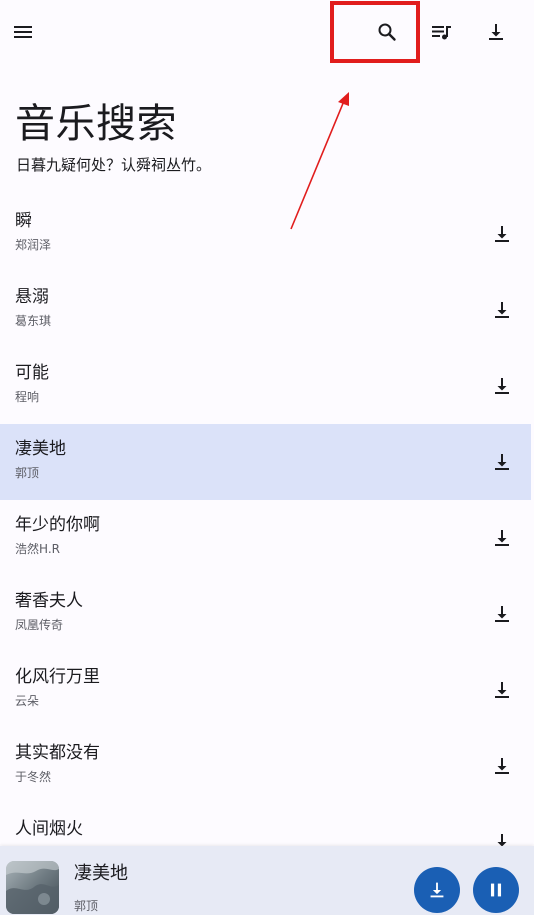  I want to click on download-button, so click(496, 32).